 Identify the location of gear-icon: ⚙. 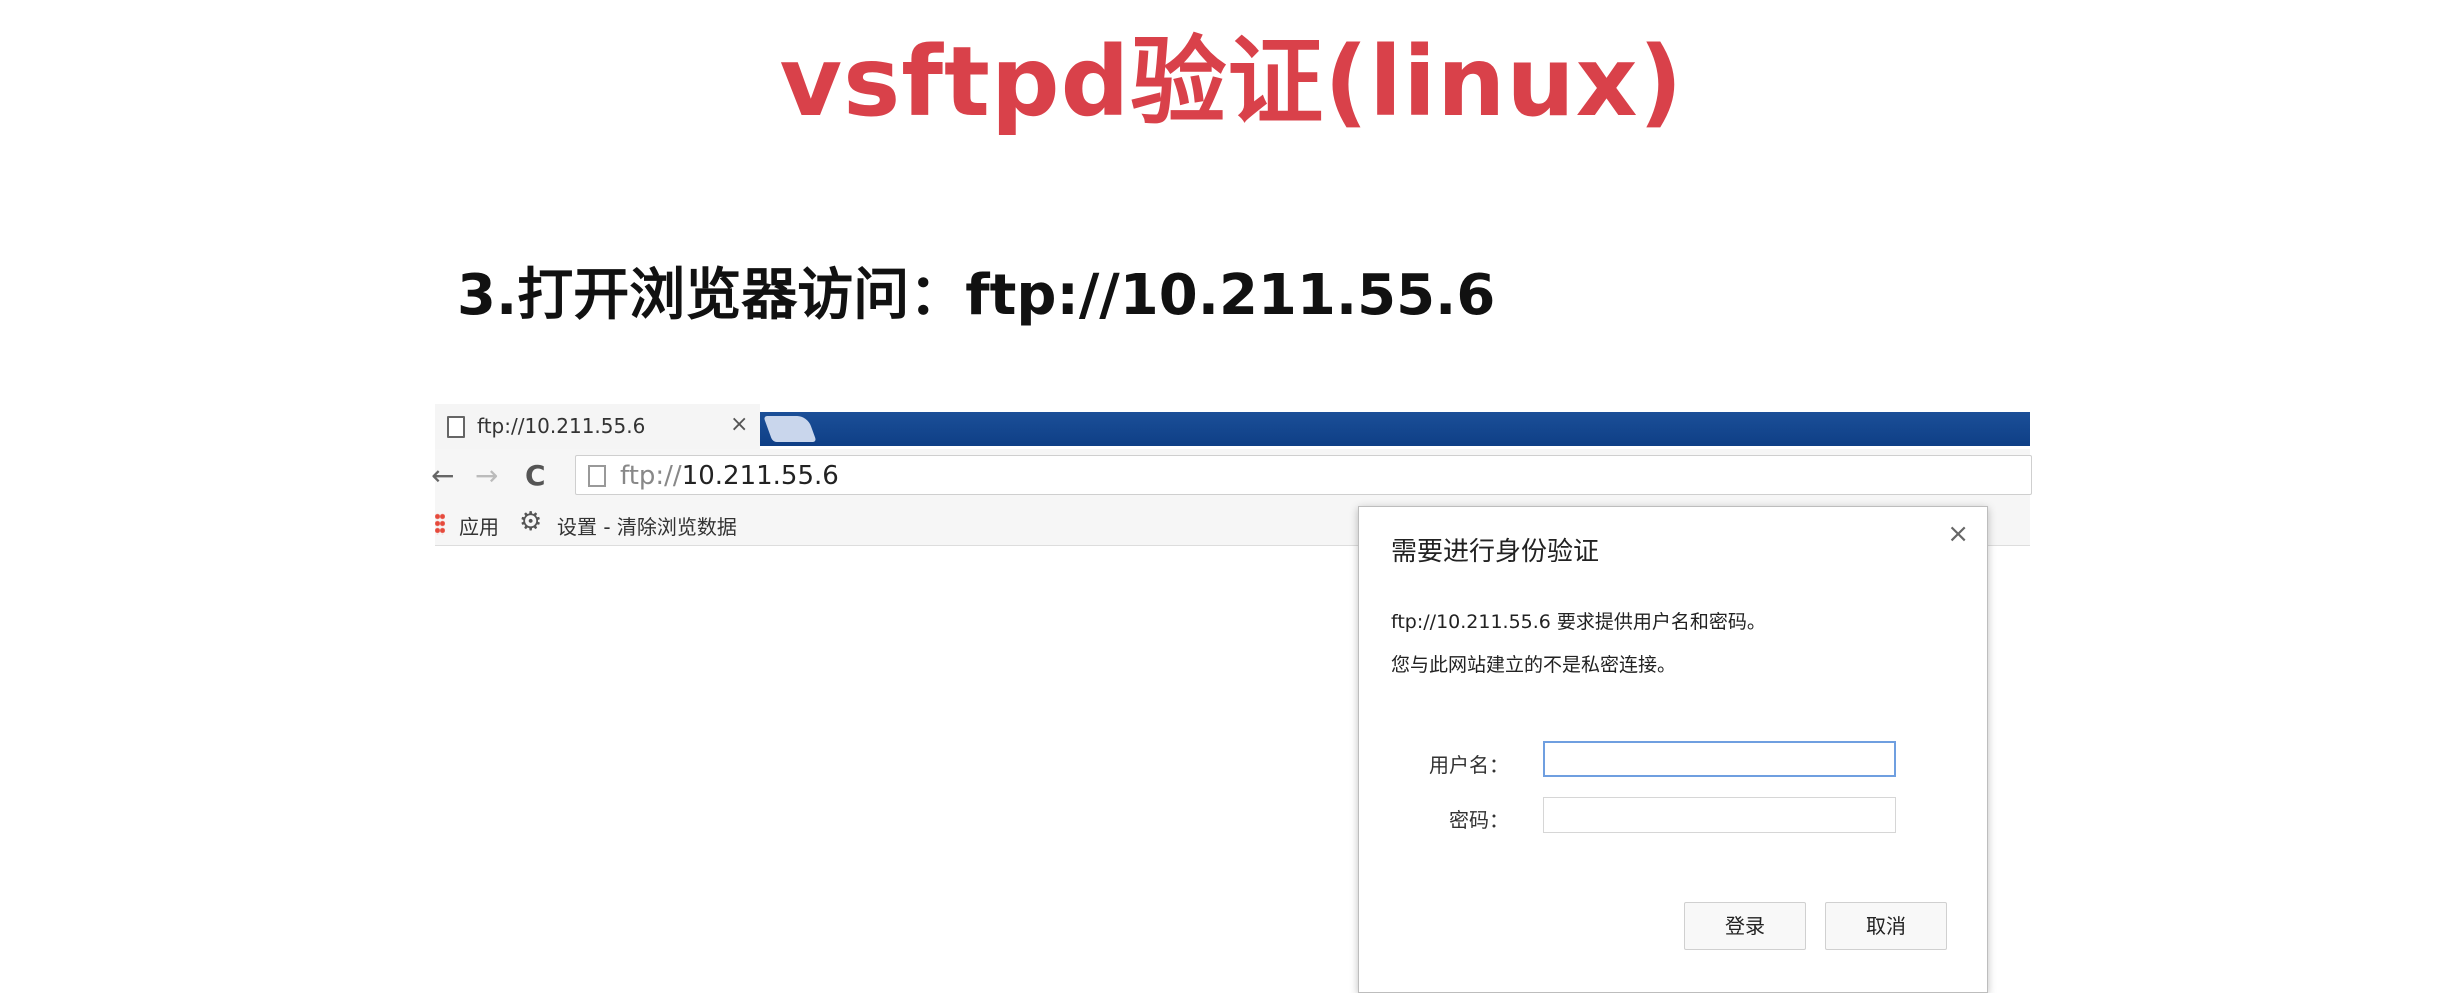
(531, 522).